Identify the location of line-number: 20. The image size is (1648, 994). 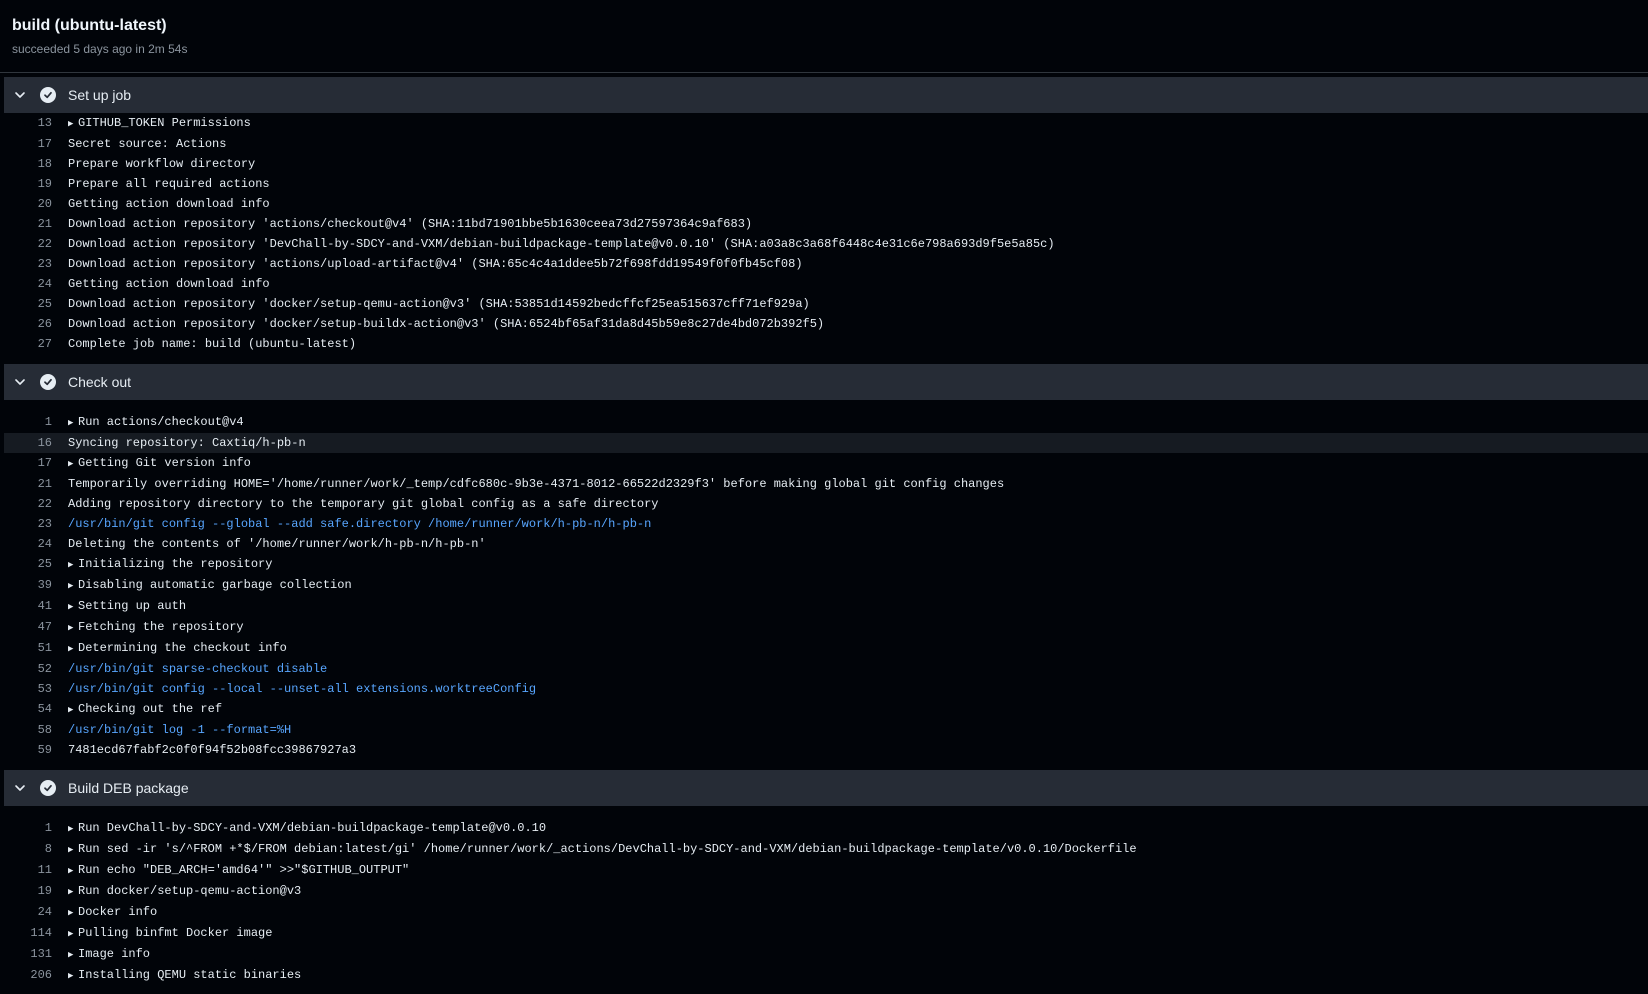
(36, 204).